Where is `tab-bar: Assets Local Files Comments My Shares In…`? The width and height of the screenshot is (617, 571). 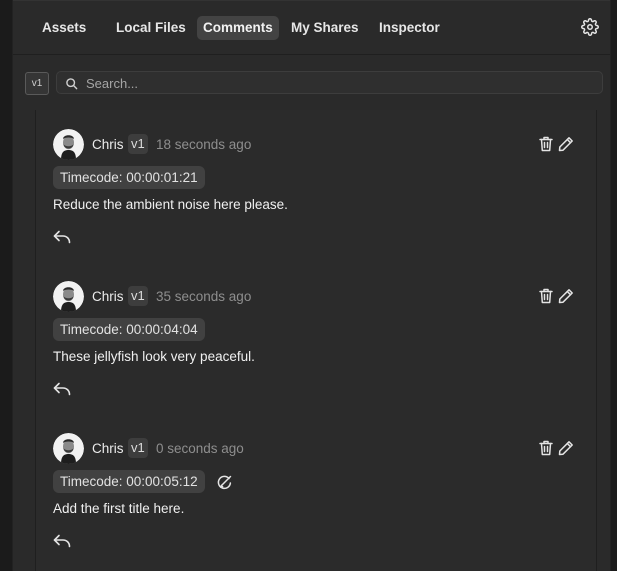
tab-bar: Assets Local Files Comments My Shares In… is located at coordinates (311, 27).